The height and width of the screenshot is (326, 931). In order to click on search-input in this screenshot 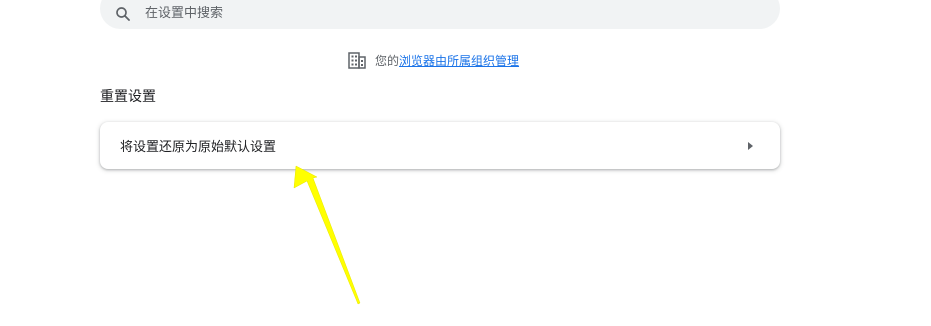, I will do `click(425, 13)`.